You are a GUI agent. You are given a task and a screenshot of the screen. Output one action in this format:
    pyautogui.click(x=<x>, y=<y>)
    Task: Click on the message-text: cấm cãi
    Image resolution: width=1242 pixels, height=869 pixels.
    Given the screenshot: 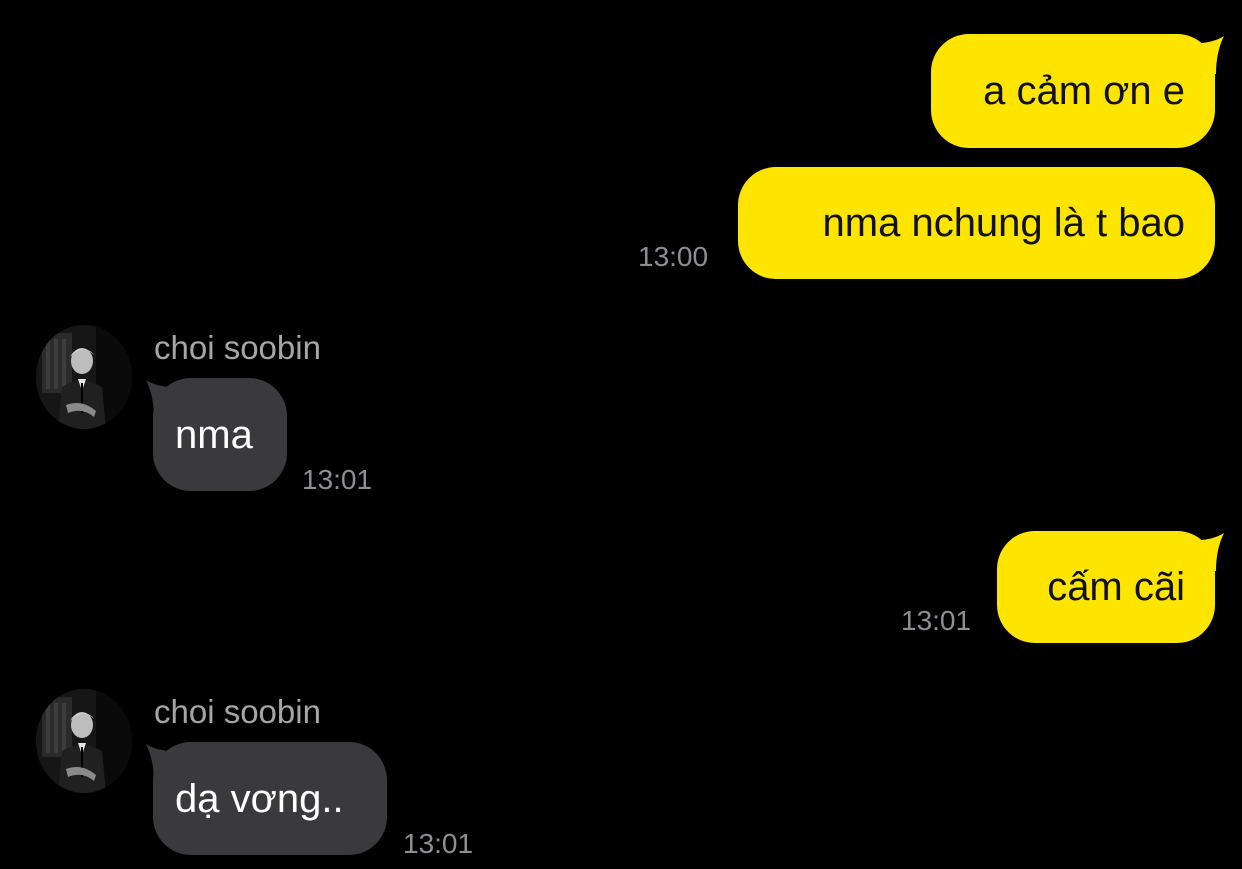 What is the action you would take?
    pyautogui.click(x=1116, y=587)
    